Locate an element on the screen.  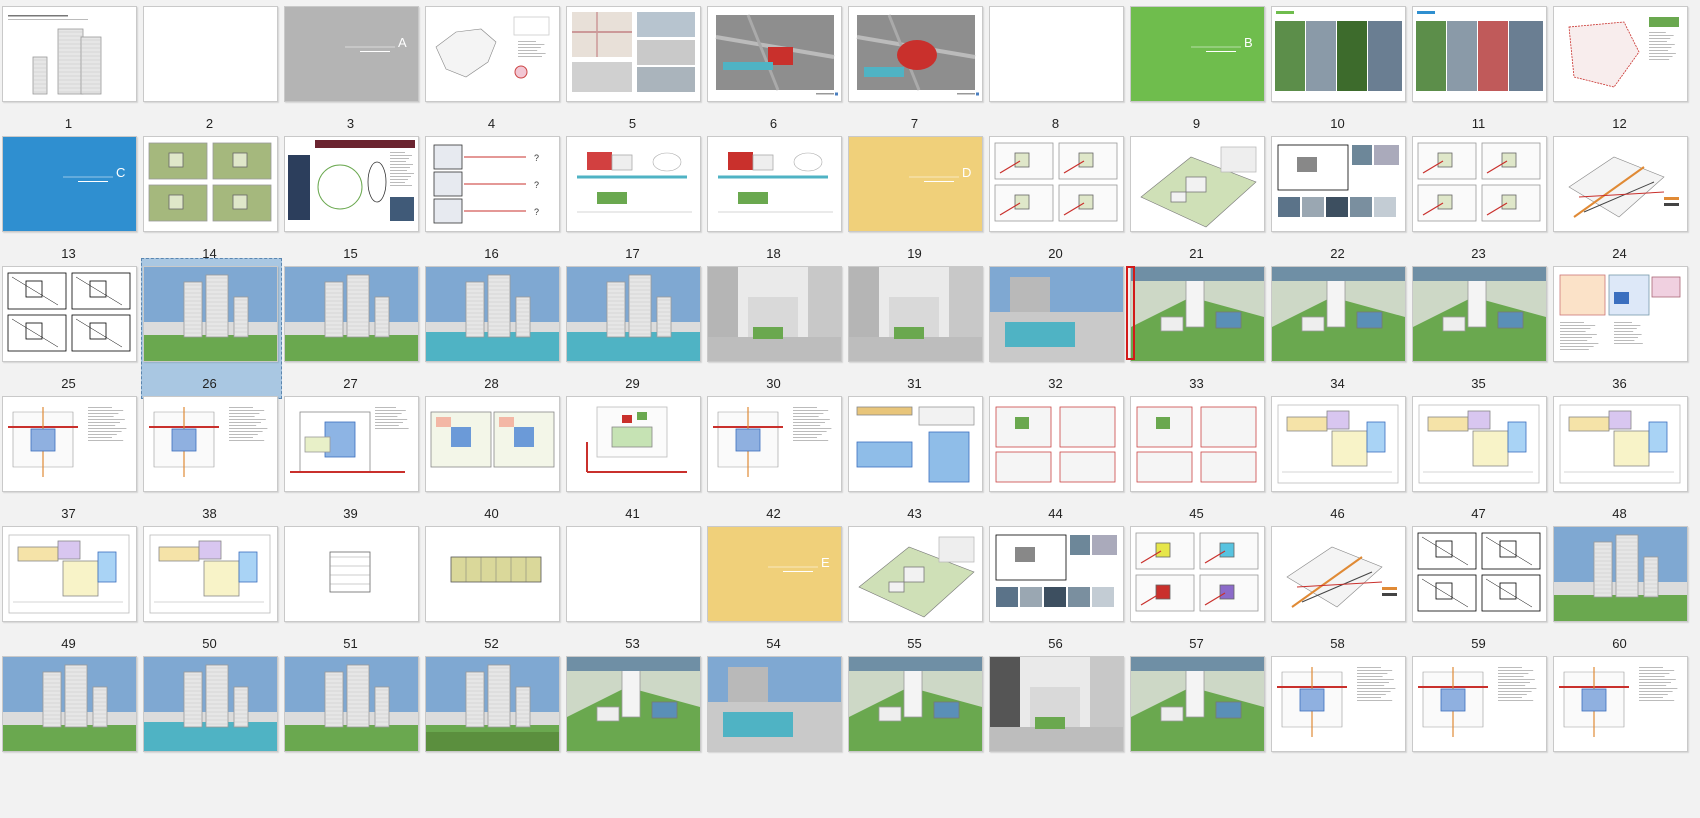
slide-thumbnail: 46 is located at coordinates (1339, 458).